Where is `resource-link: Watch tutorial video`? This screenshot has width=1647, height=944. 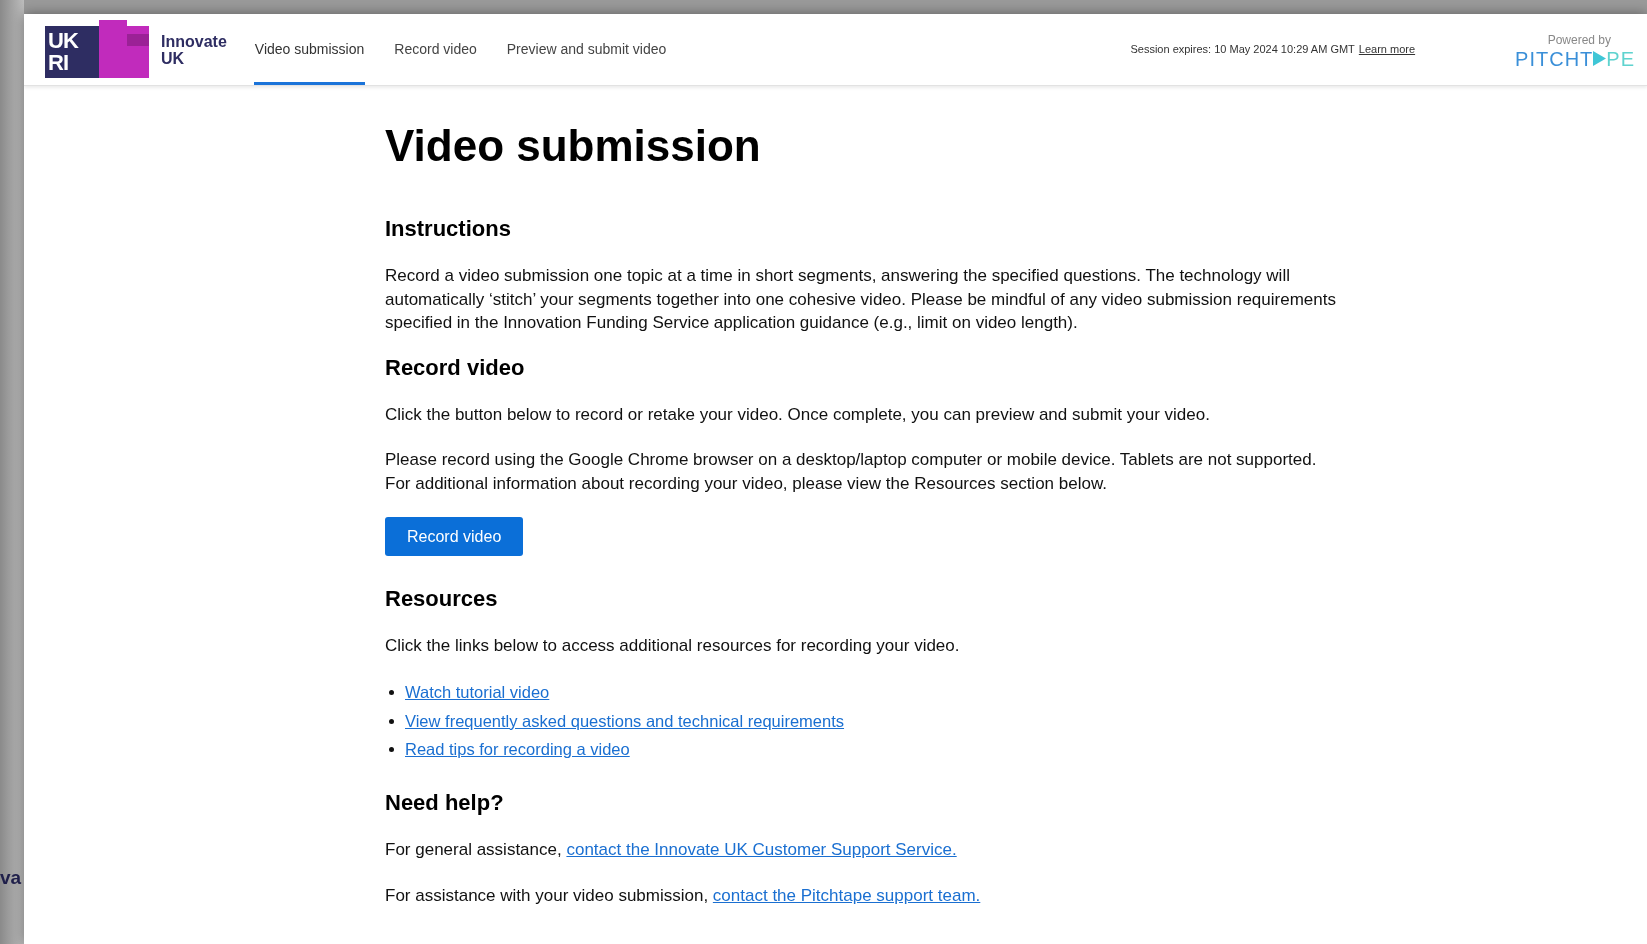
resource-link: Watch tutorial video is located at coordinates (477, 693).